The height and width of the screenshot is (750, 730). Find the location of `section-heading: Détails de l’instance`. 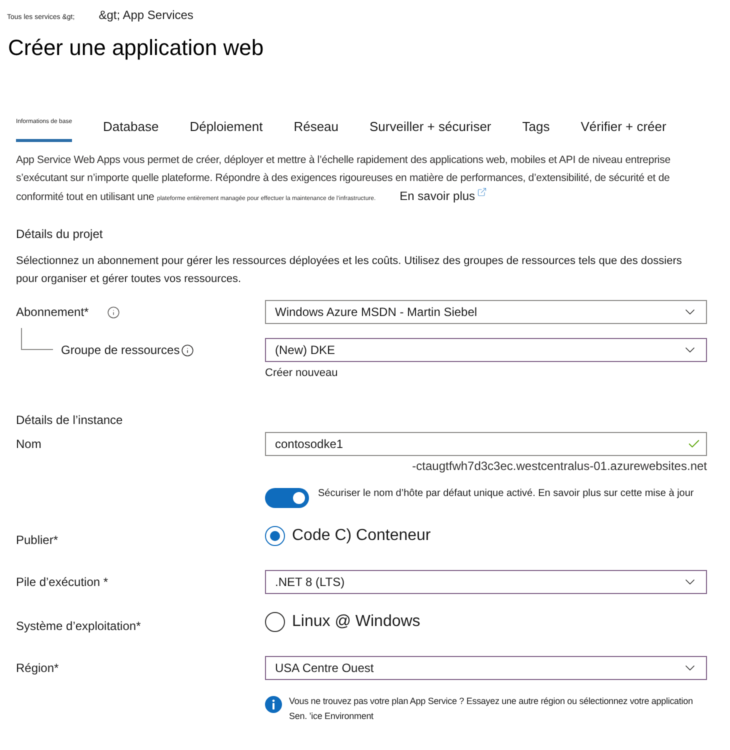

section-heading: Détails de l’instance is located at coordinates (70, 420).